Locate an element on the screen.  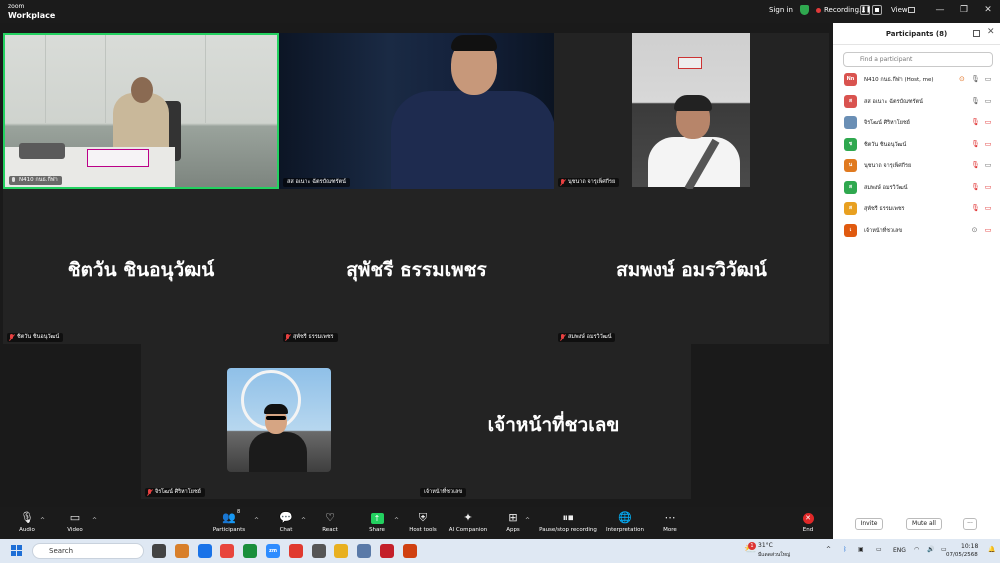
end-meeting-button: ✕ End is located at coordinates (808, 523).